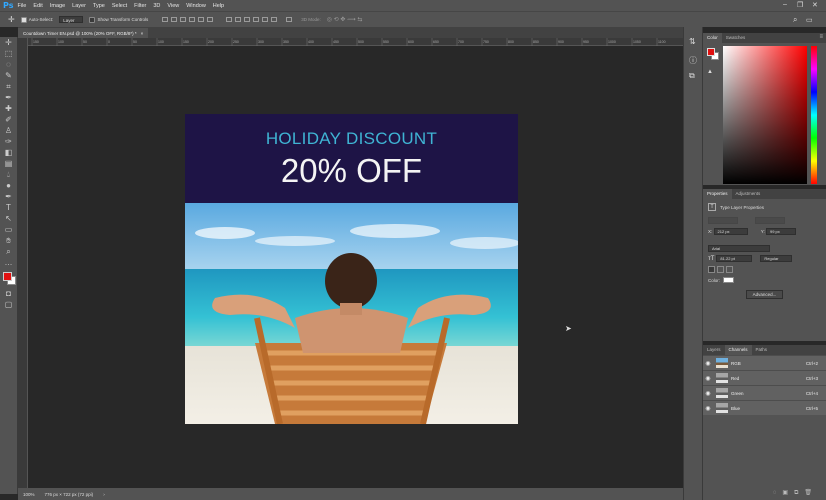 The image size is (826, 500). I want to click on path-selection-tool: ↖, so click(8, 218).